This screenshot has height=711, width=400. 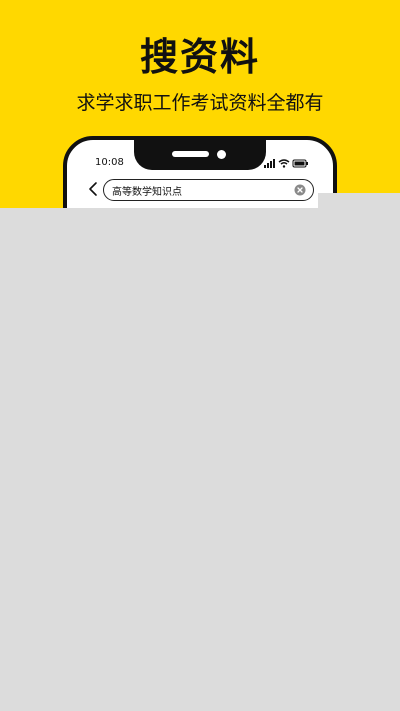 What do you see at coordinates (300, 163) in the screenshot?
I see `battery-icon` at bounding box center [300, 163].